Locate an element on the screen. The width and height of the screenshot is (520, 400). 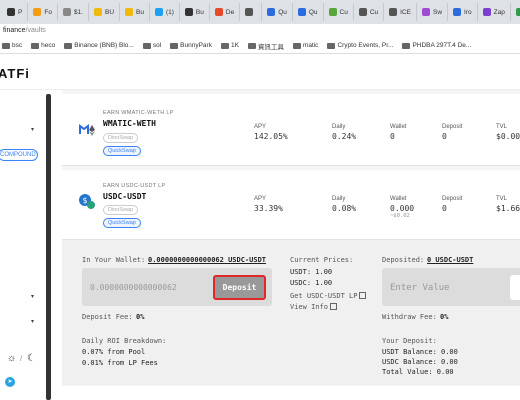
vault-card-next is located at coordinates (291, 393).